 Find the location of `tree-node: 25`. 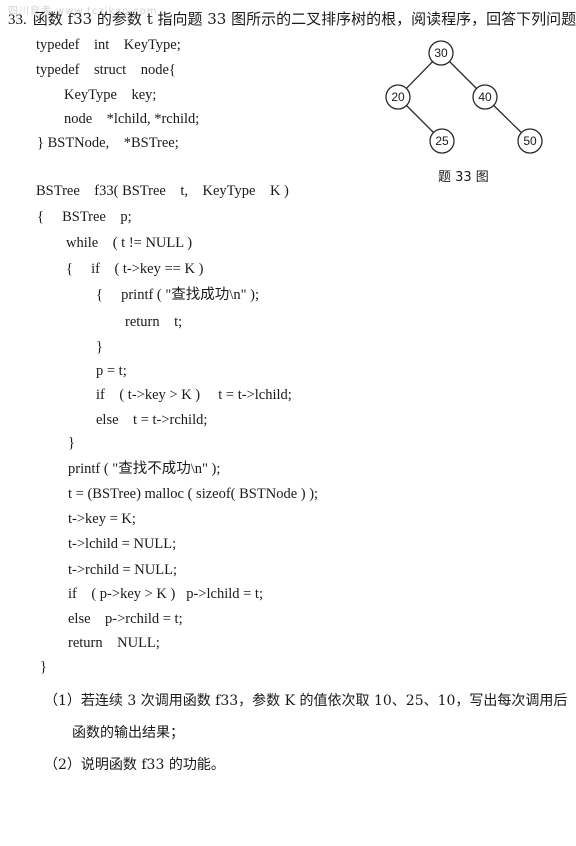

tree-node: 25 is located at coordinates (442, 141).